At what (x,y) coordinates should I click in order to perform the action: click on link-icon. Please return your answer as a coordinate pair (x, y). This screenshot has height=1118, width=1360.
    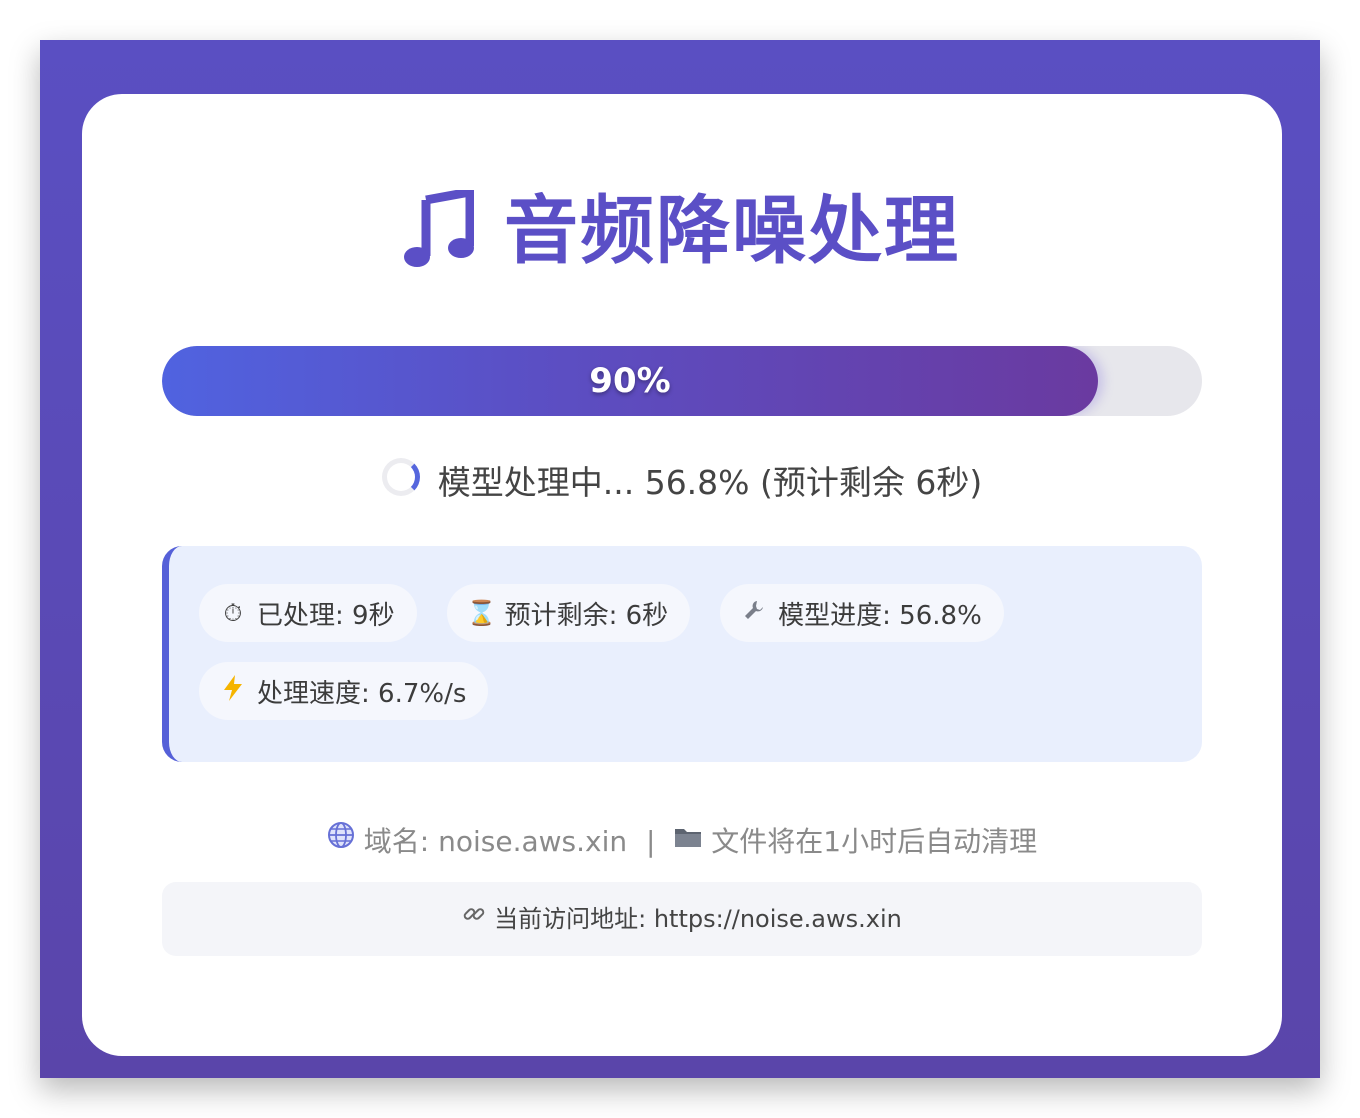
    Looking at the image, I should click on (474, 918).